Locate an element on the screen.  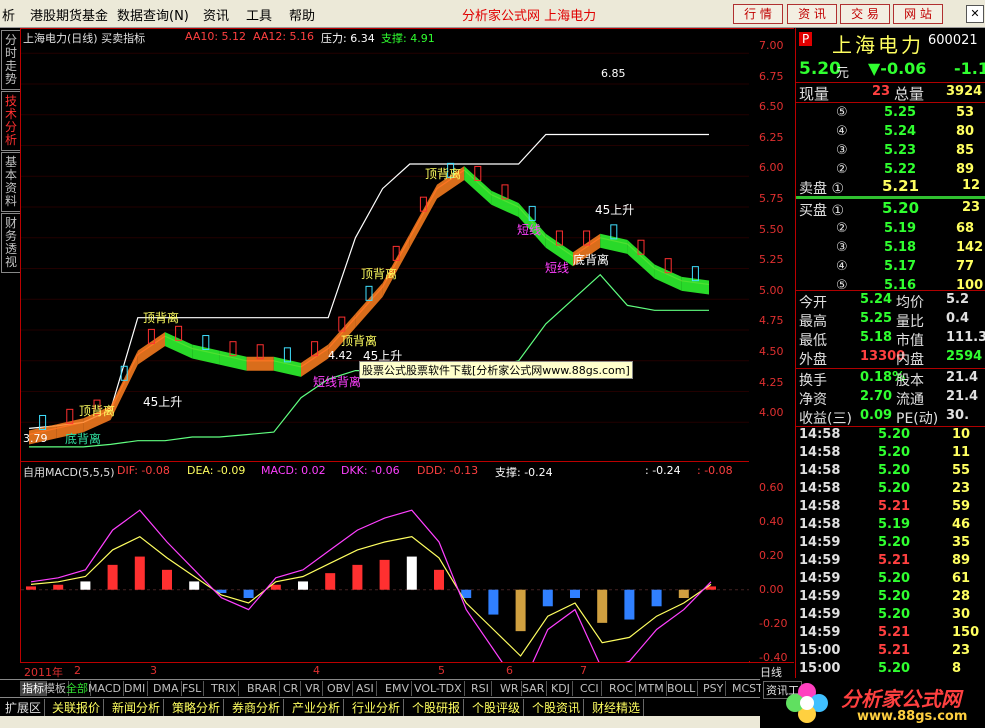
signal-top-div-4: 顶背离 is located at coordinates (443, 174).